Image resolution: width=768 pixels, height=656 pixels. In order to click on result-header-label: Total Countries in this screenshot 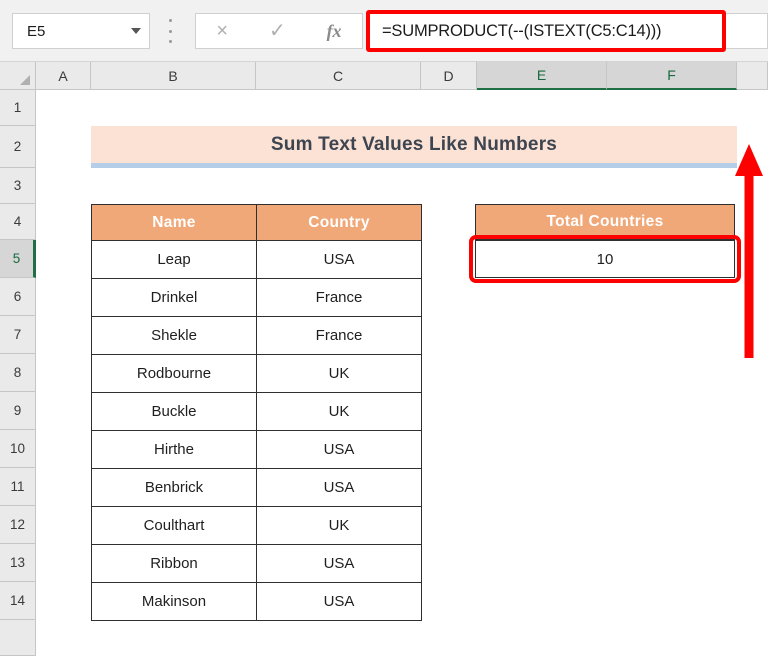, I will do `click(605, 221)`.